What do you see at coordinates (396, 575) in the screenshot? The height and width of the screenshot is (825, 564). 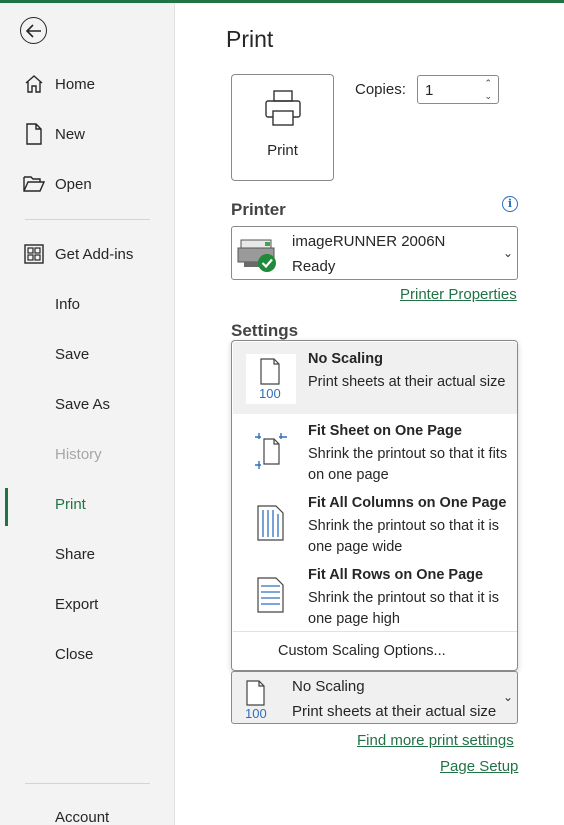 I see `scaling-option-title: Fit All Rows on One Page` at bounding box center [396, 575].